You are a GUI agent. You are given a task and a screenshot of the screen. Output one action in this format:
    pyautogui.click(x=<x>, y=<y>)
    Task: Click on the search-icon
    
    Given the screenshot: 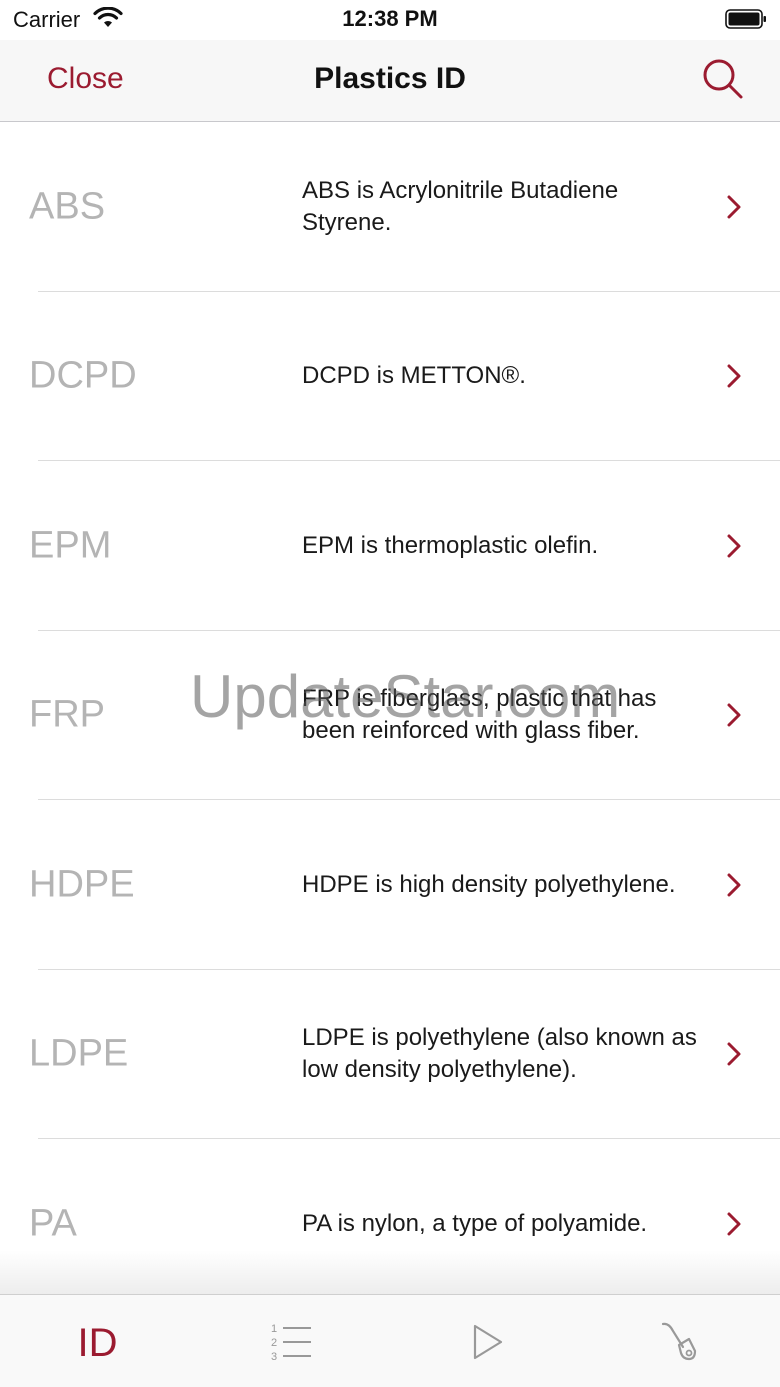 What is the action you would take?
    pyautogui.click(x=723, y=79)
    